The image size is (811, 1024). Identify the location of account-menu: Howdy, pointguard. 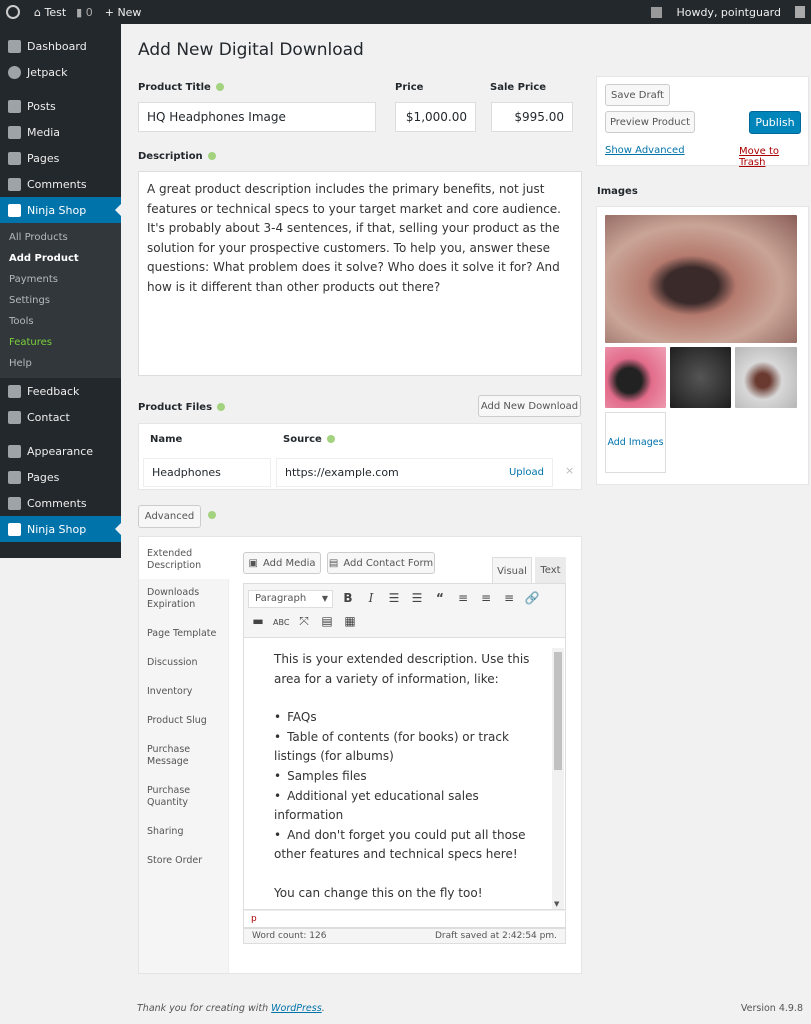
(728, 12).